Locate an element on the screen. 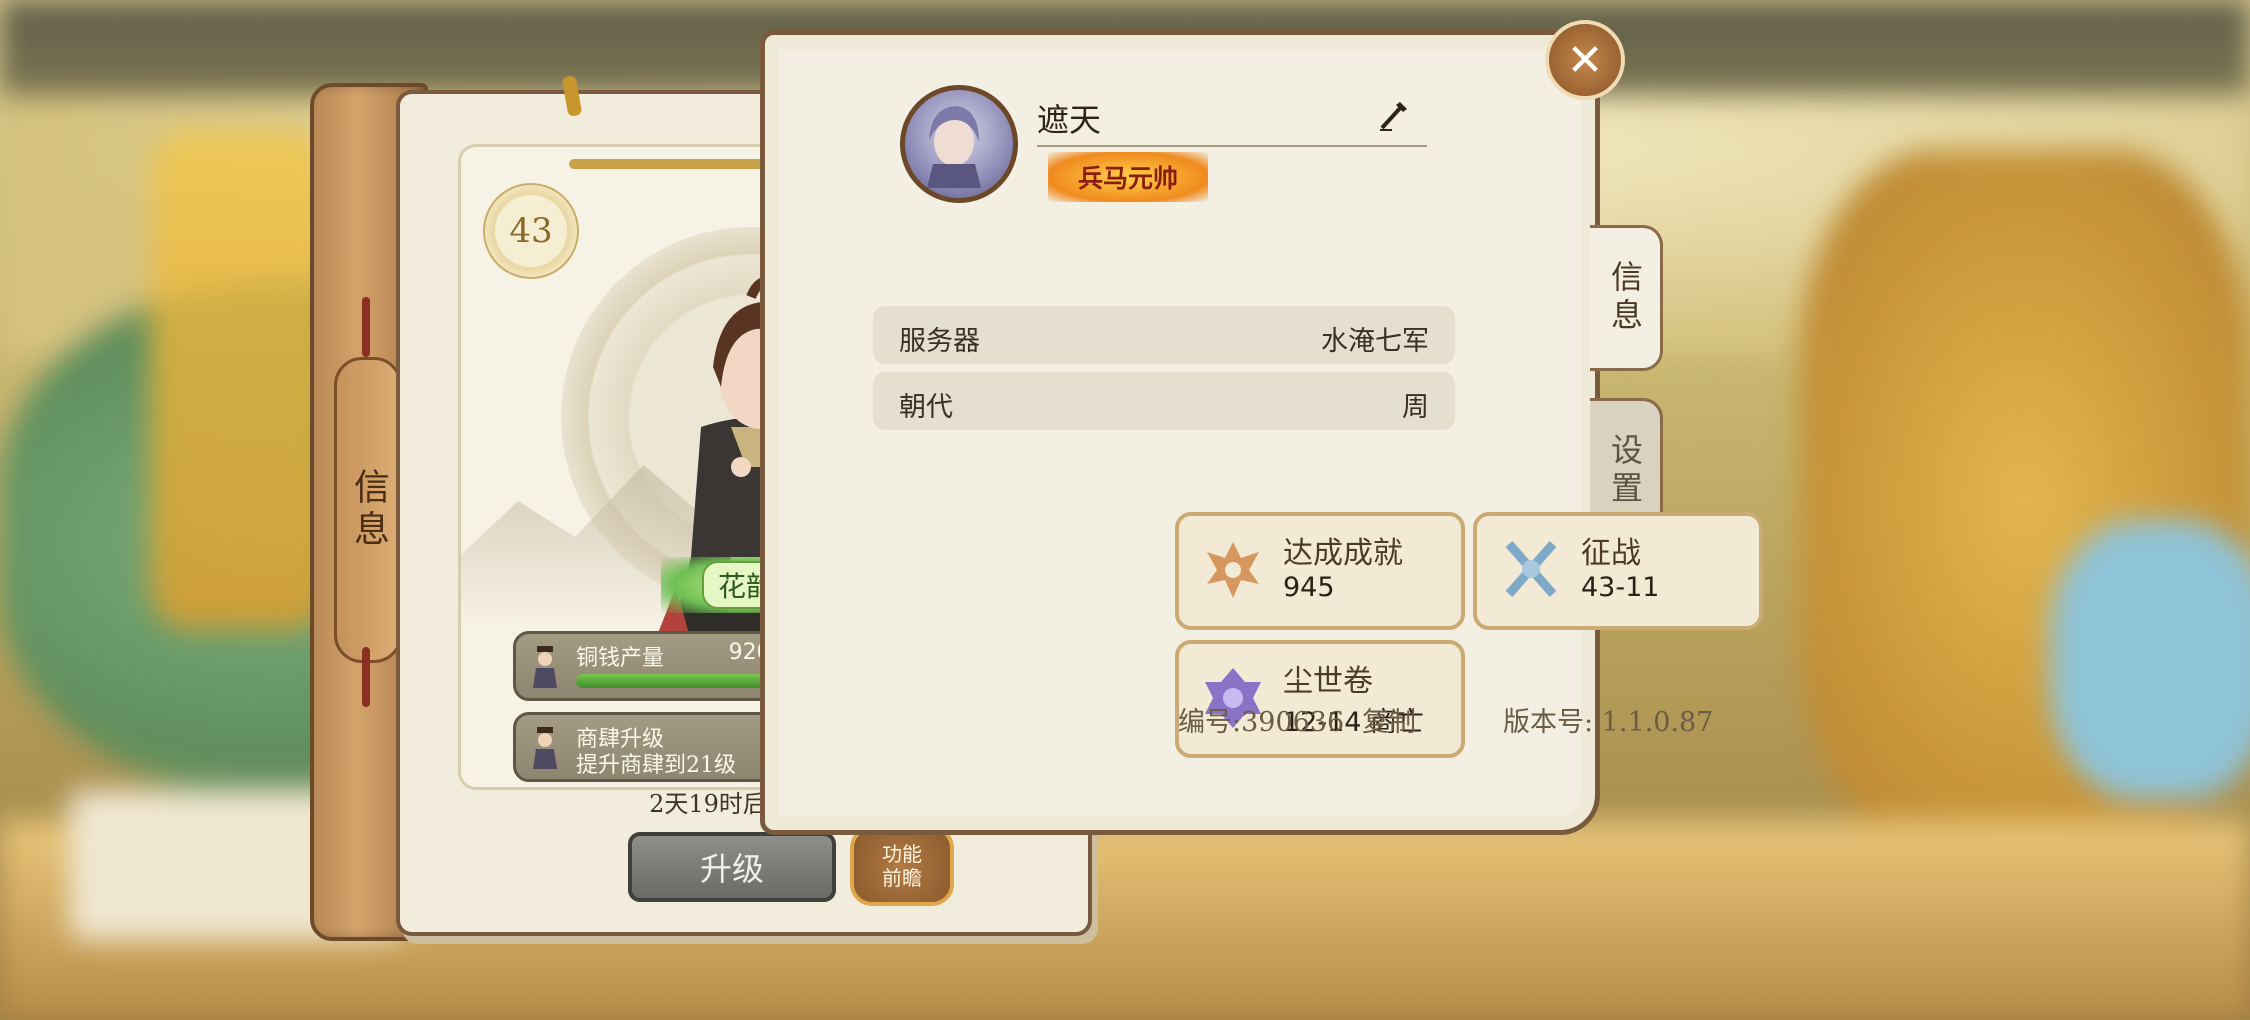  spine-knob-top is located at coordinates (366, 327).